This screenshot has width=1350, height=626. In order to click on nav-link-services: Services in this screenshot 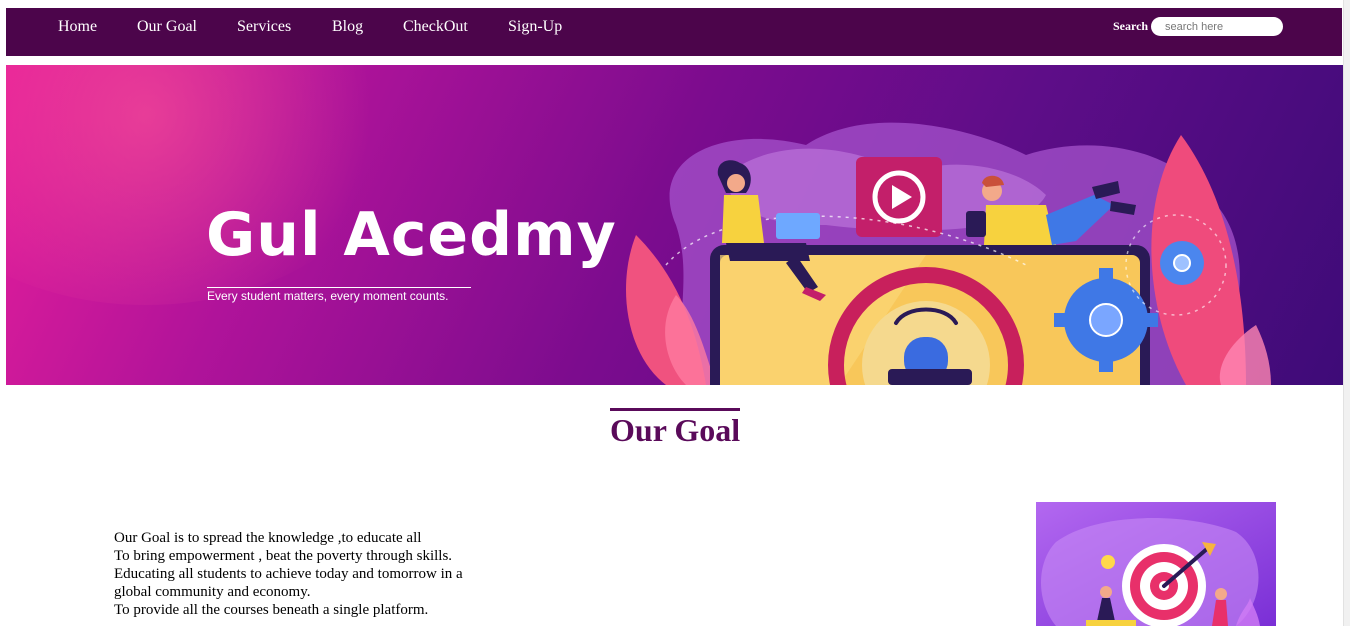, I will do `click(264, 27)`.